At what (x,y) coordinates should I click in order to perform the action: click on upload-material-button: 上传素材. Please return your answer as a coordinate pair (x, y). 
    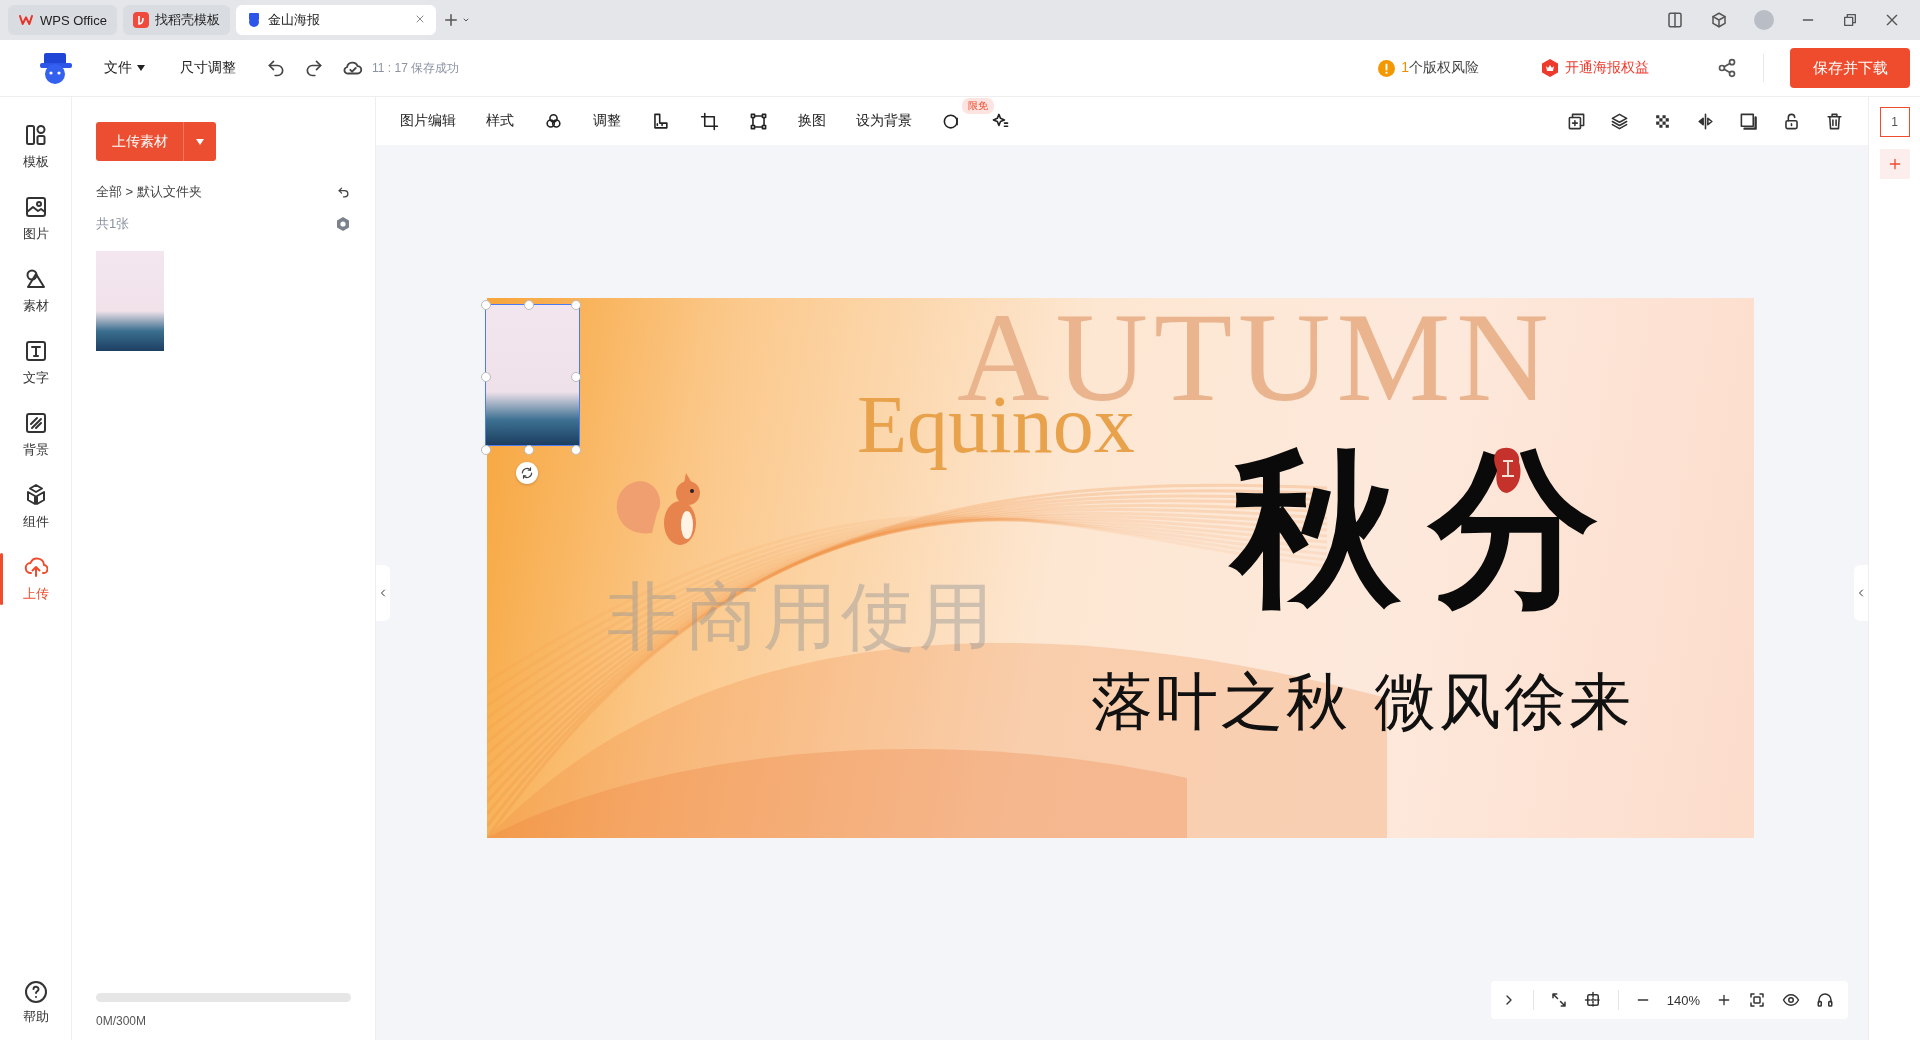
    Looking at the image, I should click on (156, 141).